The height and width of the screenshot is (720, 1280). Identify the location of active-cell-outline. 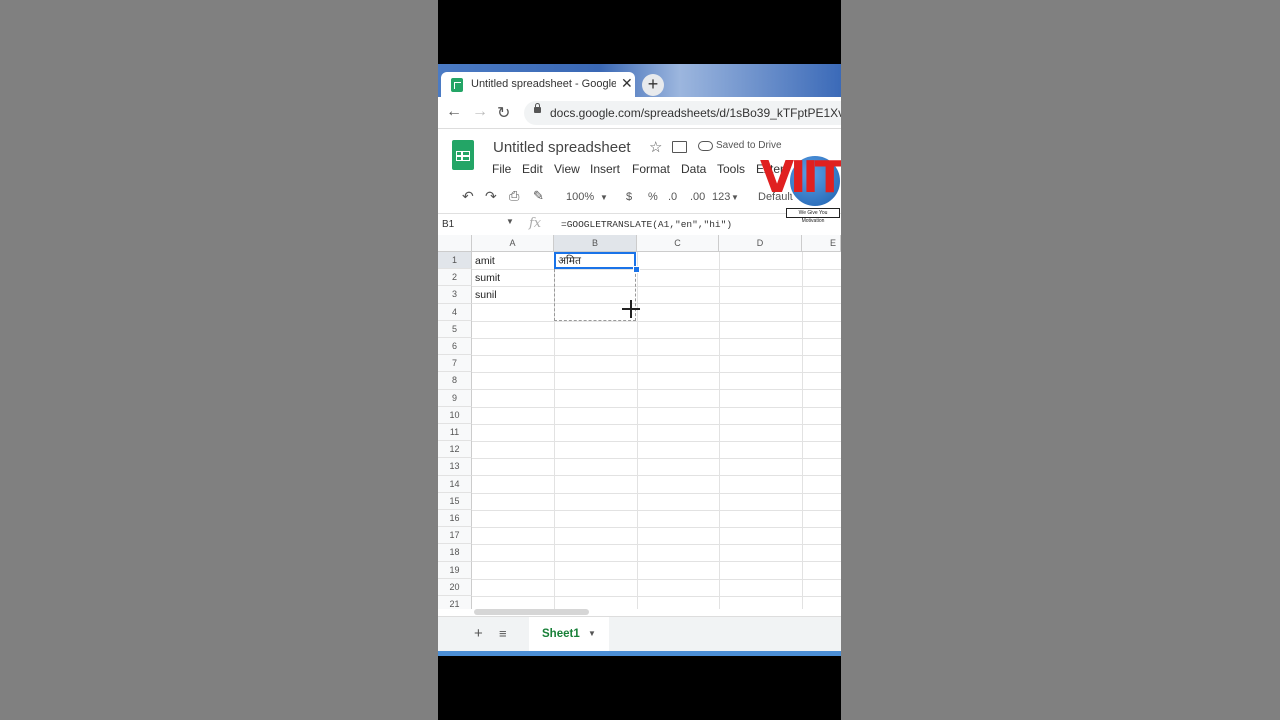
(595, 260).